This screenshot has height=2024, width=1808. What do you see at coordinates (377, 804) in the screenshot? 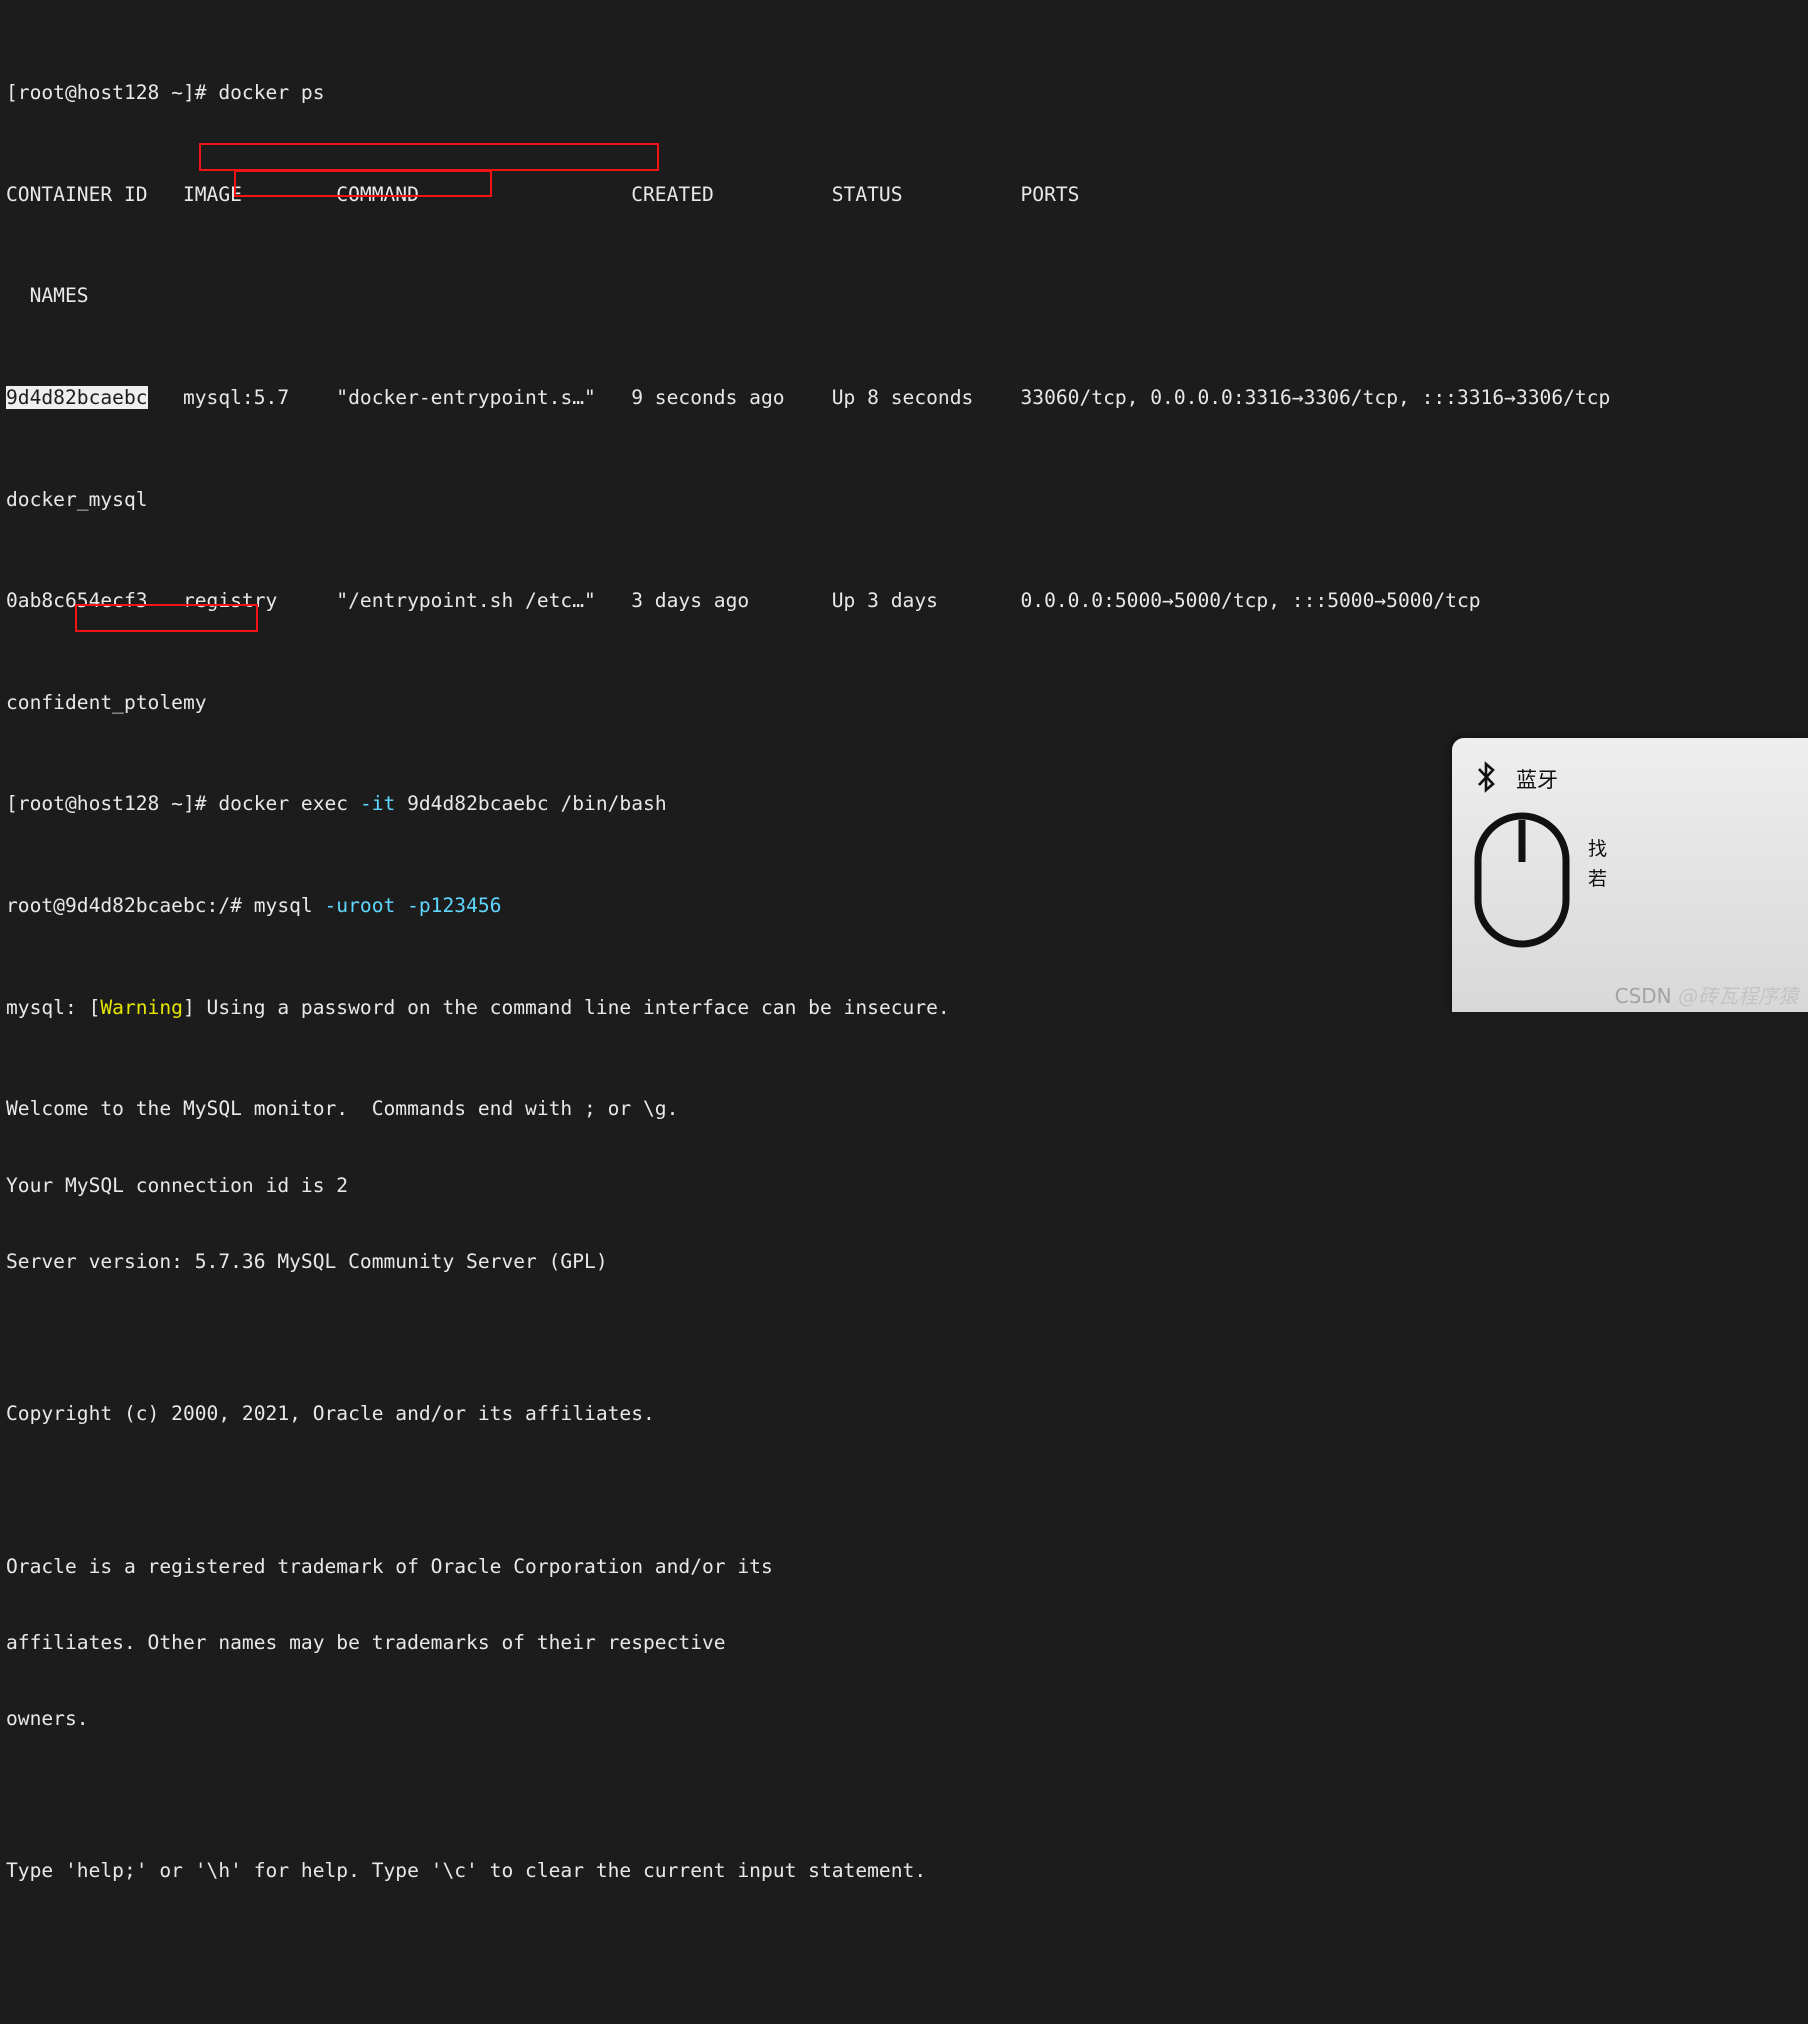
I see `command-docker-exec-flag: -it` at bounding box center [377, 804].